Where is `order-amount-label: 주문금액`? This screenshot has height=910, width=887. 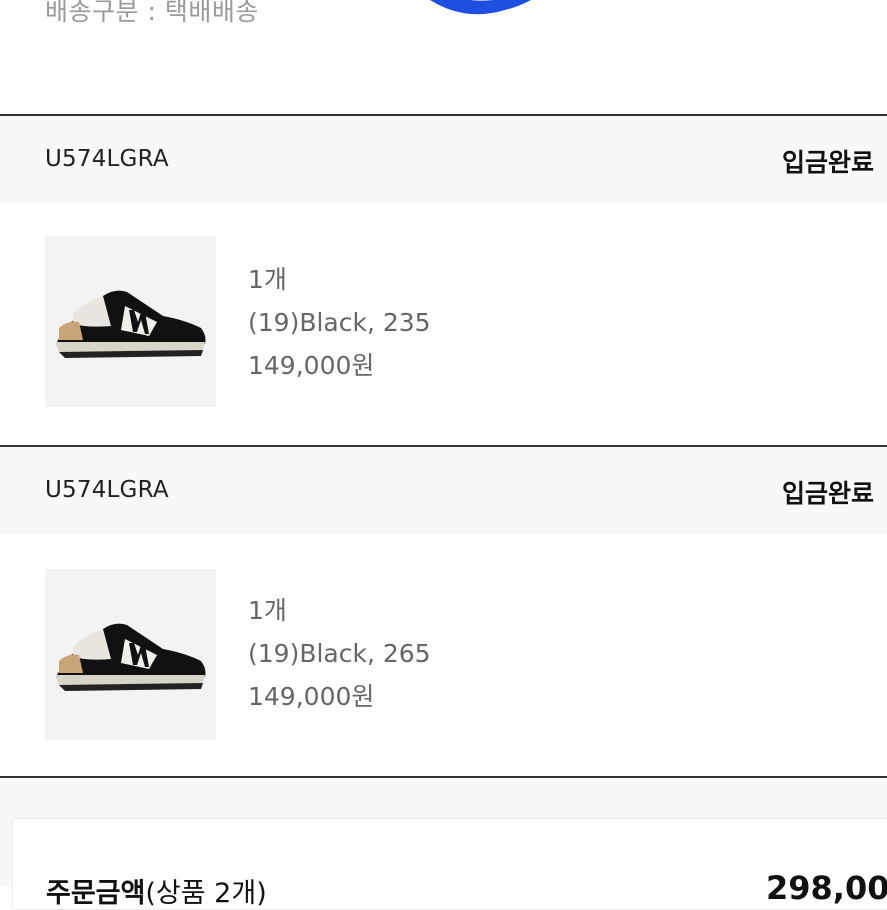 order-amount-label: 주문금액 is located at coordinates (96, 893).